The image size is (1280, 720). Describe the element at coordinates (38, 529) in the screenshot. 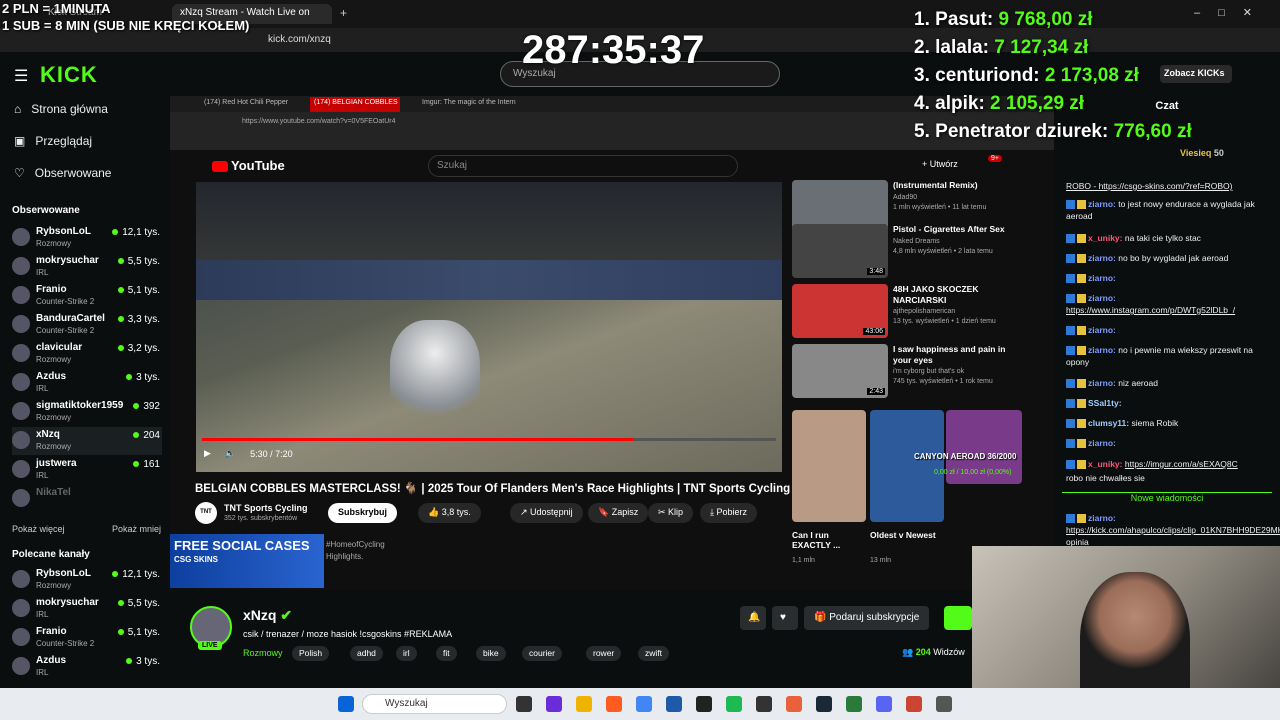

I see `show-more: Pokaż więcej` at that location.